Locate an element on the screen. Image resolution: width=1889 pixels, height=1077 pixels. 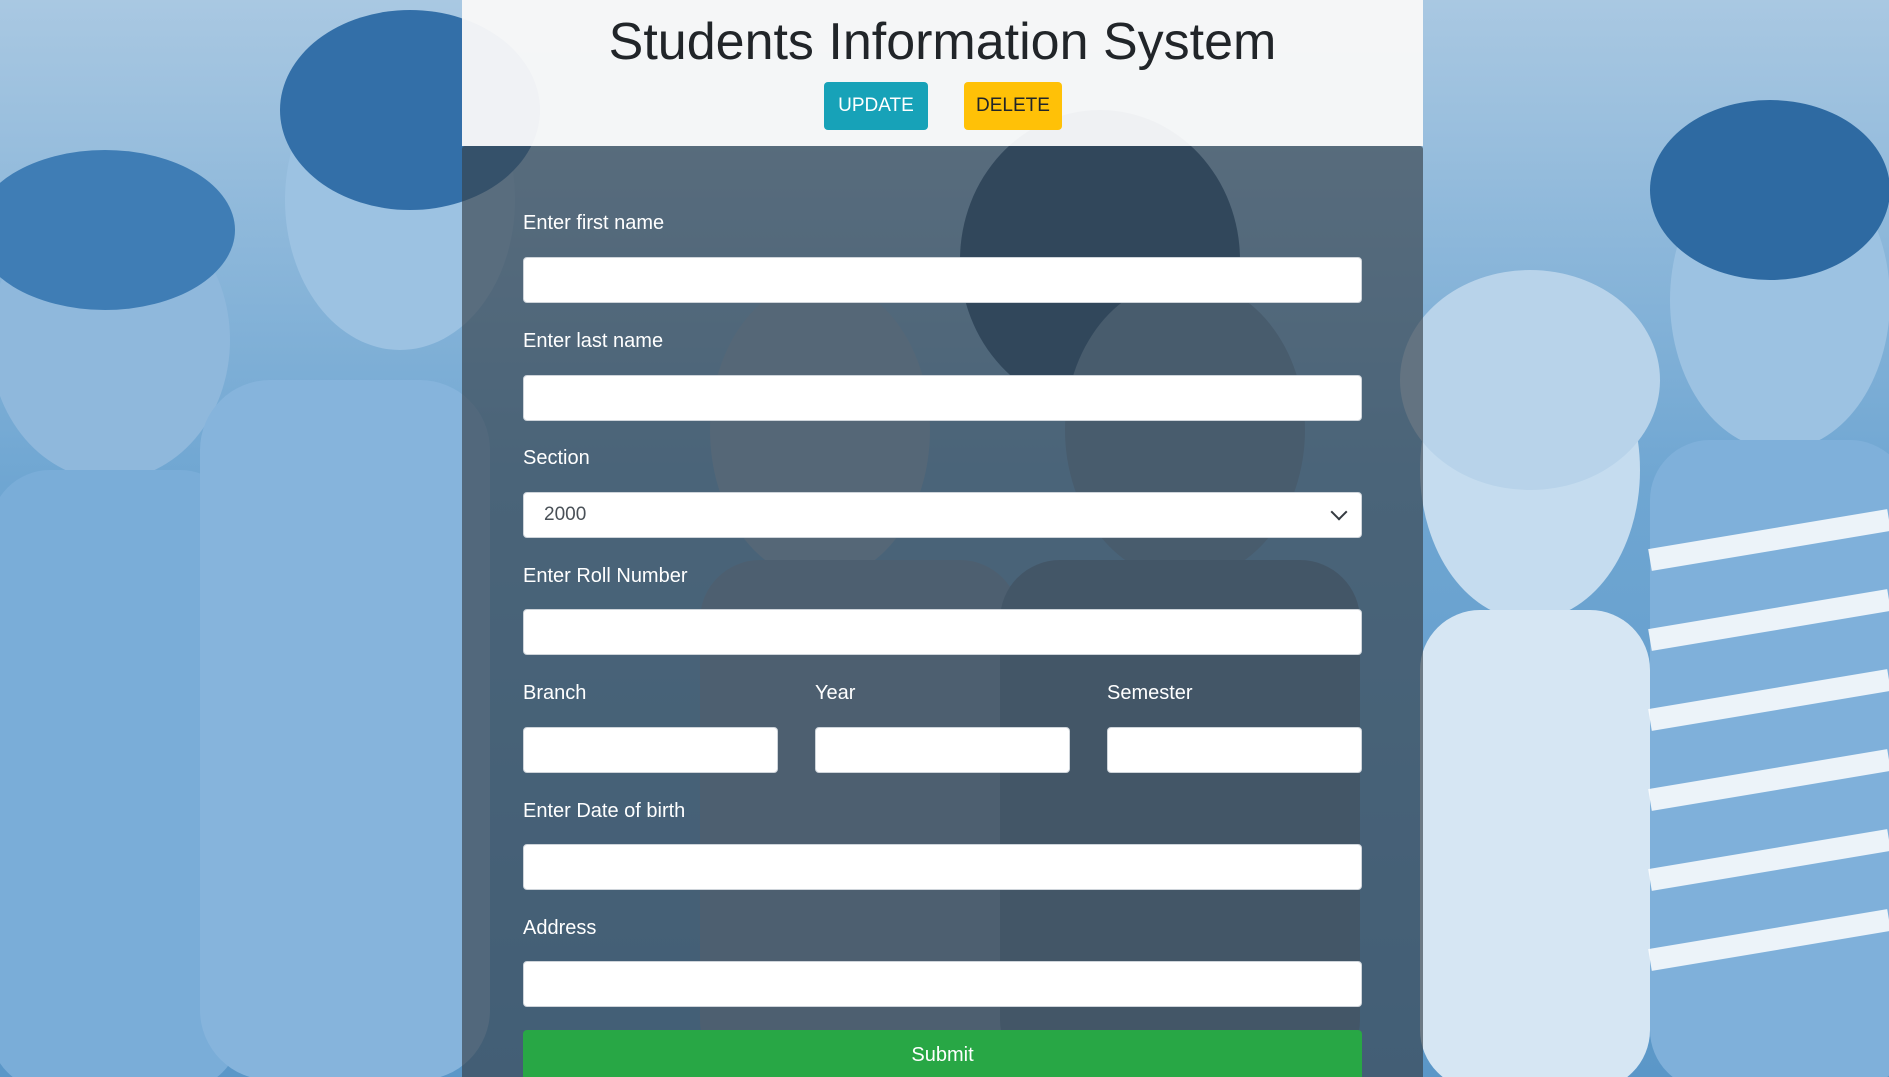
page-title: Students Information System is located at coordinates (942, 42).